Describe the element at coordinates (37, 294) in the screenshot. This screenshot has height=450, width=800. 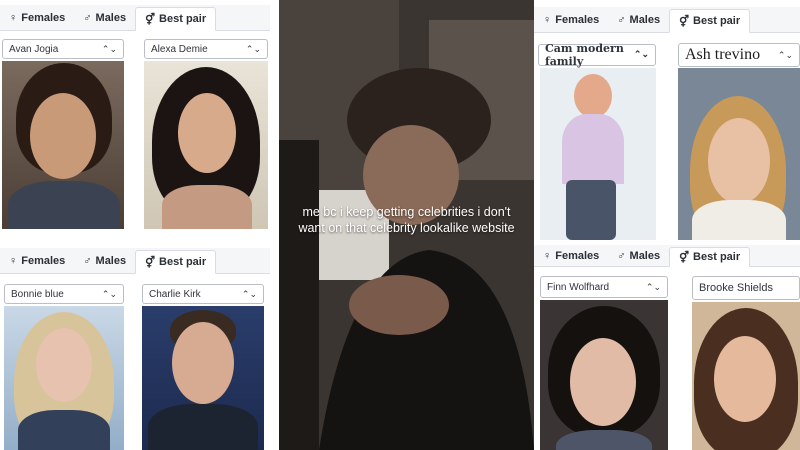
I see `select-value: Bonnie blue` at that location.